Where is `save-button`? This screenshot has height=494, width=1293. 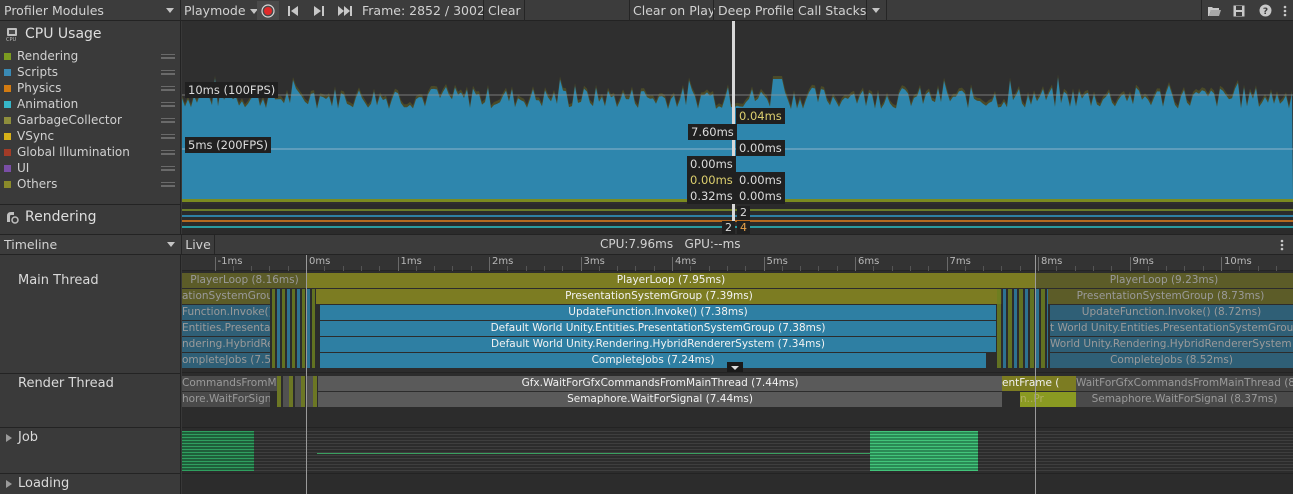 save-button is located at coordinates (1239, 10).